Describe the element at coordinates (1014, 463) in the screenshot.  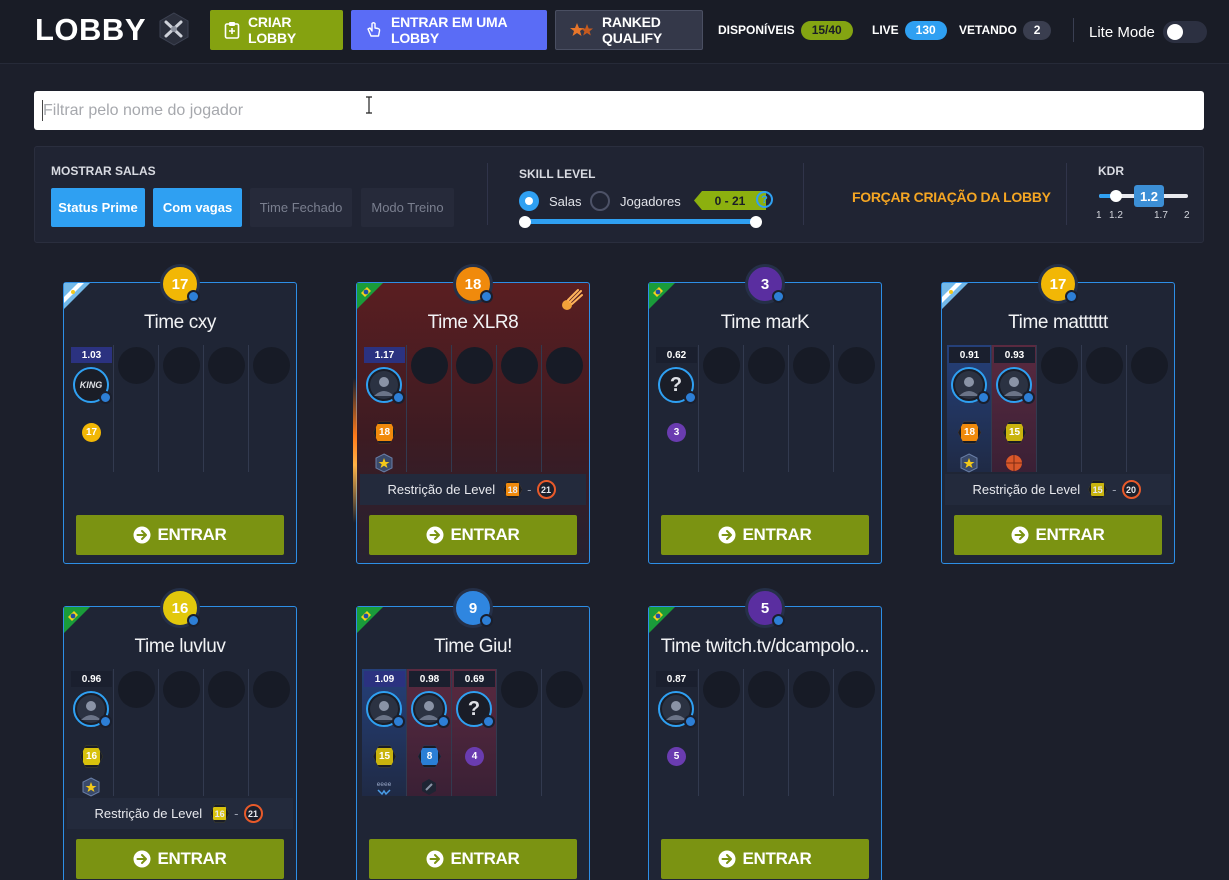
I see `ball-medal-icon` at that location.